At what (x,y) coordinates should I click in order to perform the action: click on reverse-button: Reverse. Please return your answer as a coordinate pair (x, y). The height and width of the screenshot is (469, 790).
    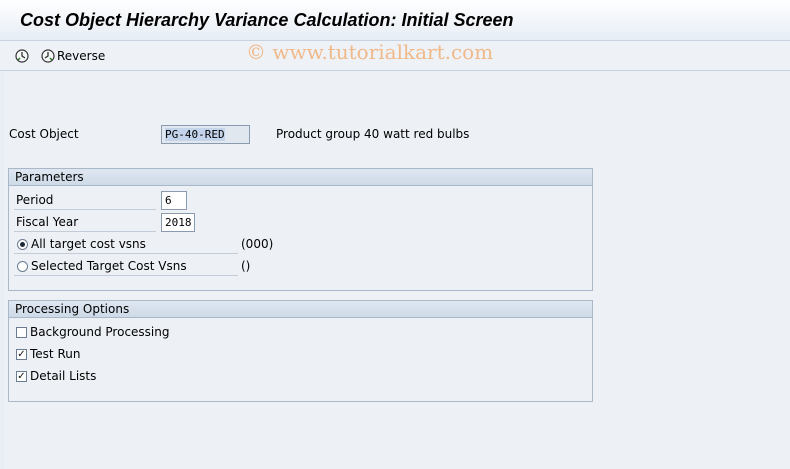
    Looking at the image, I should click on (73, 56).